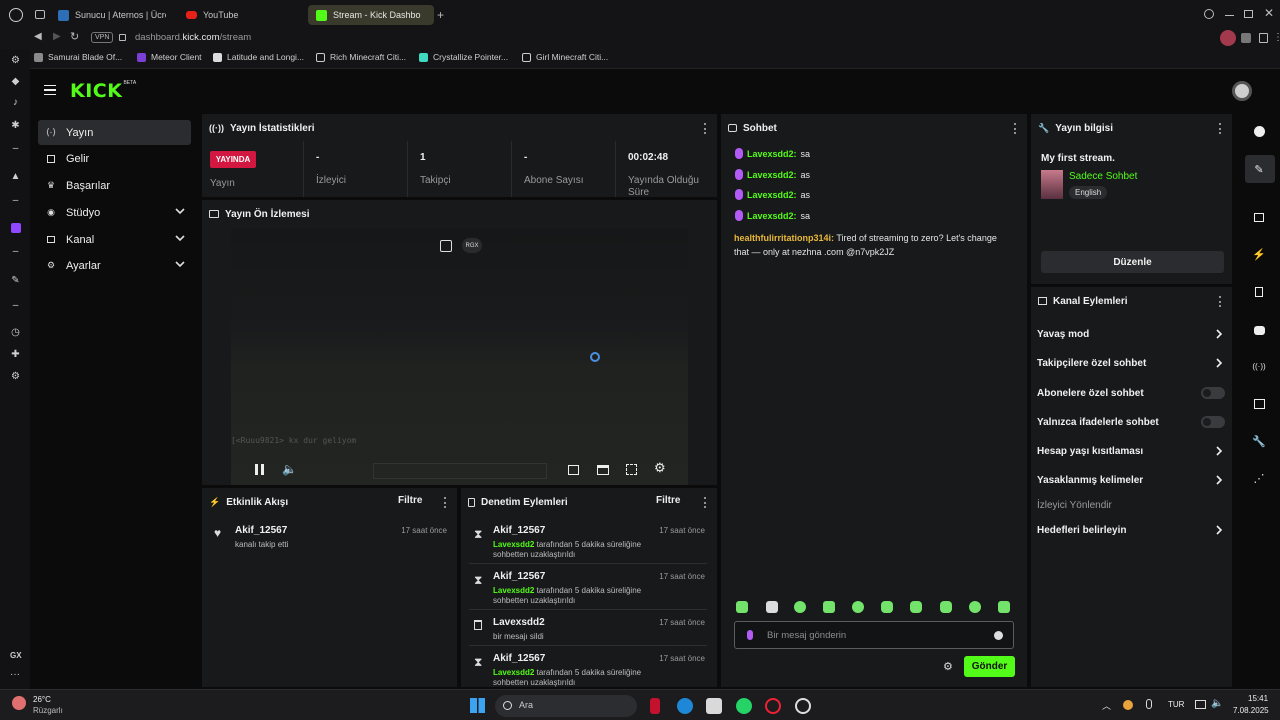  I want to click on emote-only-toggle, so click(1213, 422).